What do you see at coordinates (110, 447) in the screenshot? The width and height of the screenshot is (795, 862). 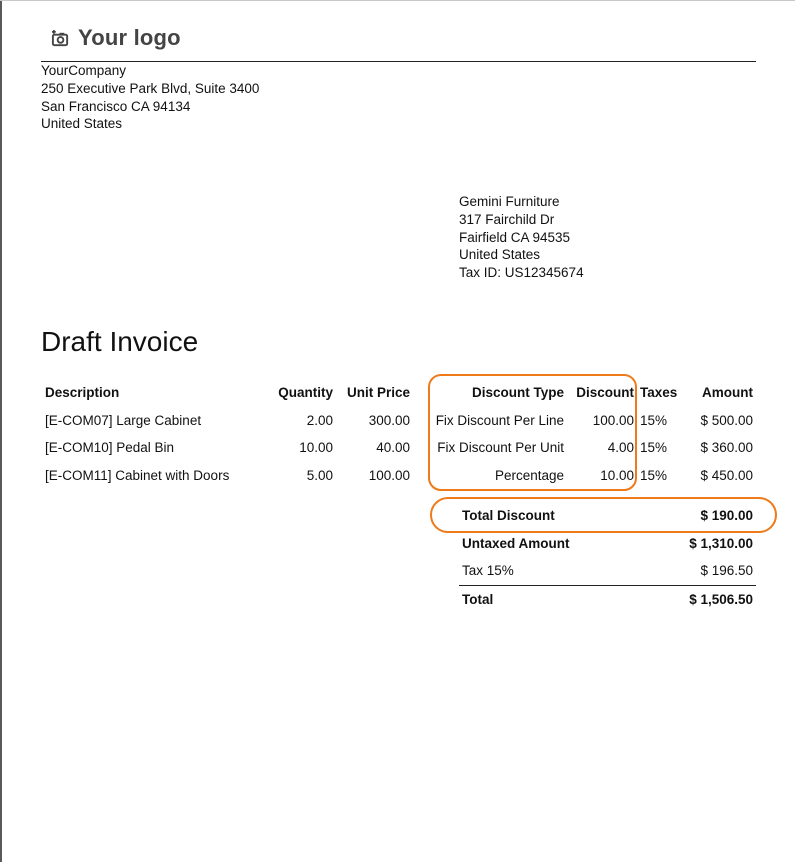 I see `line-description: [E-COM10] Pedal Bin` at bounding box center [110, 447].